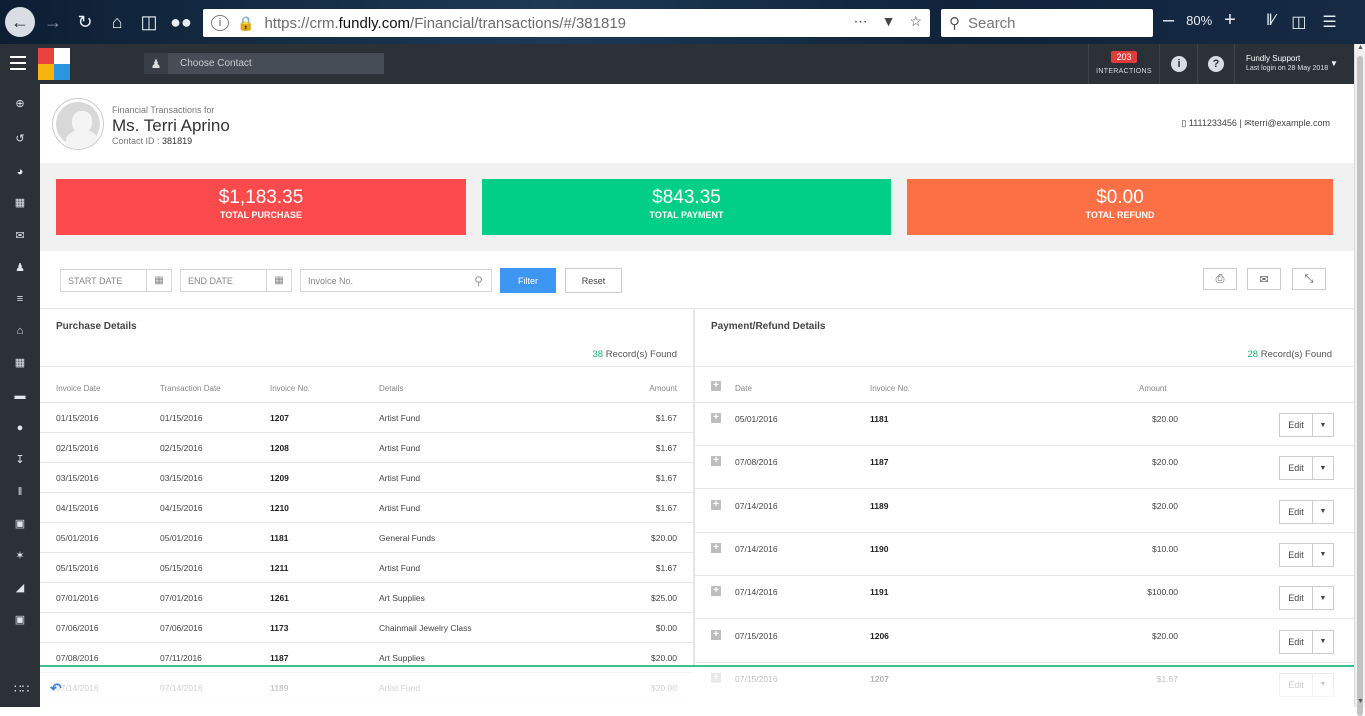 The height and width of the screenshot is (716, 1365). What do you see at coordinates (117, 22) in the screenshot?
I see `home-icon: ⌂` at bounding box center [117, 22].